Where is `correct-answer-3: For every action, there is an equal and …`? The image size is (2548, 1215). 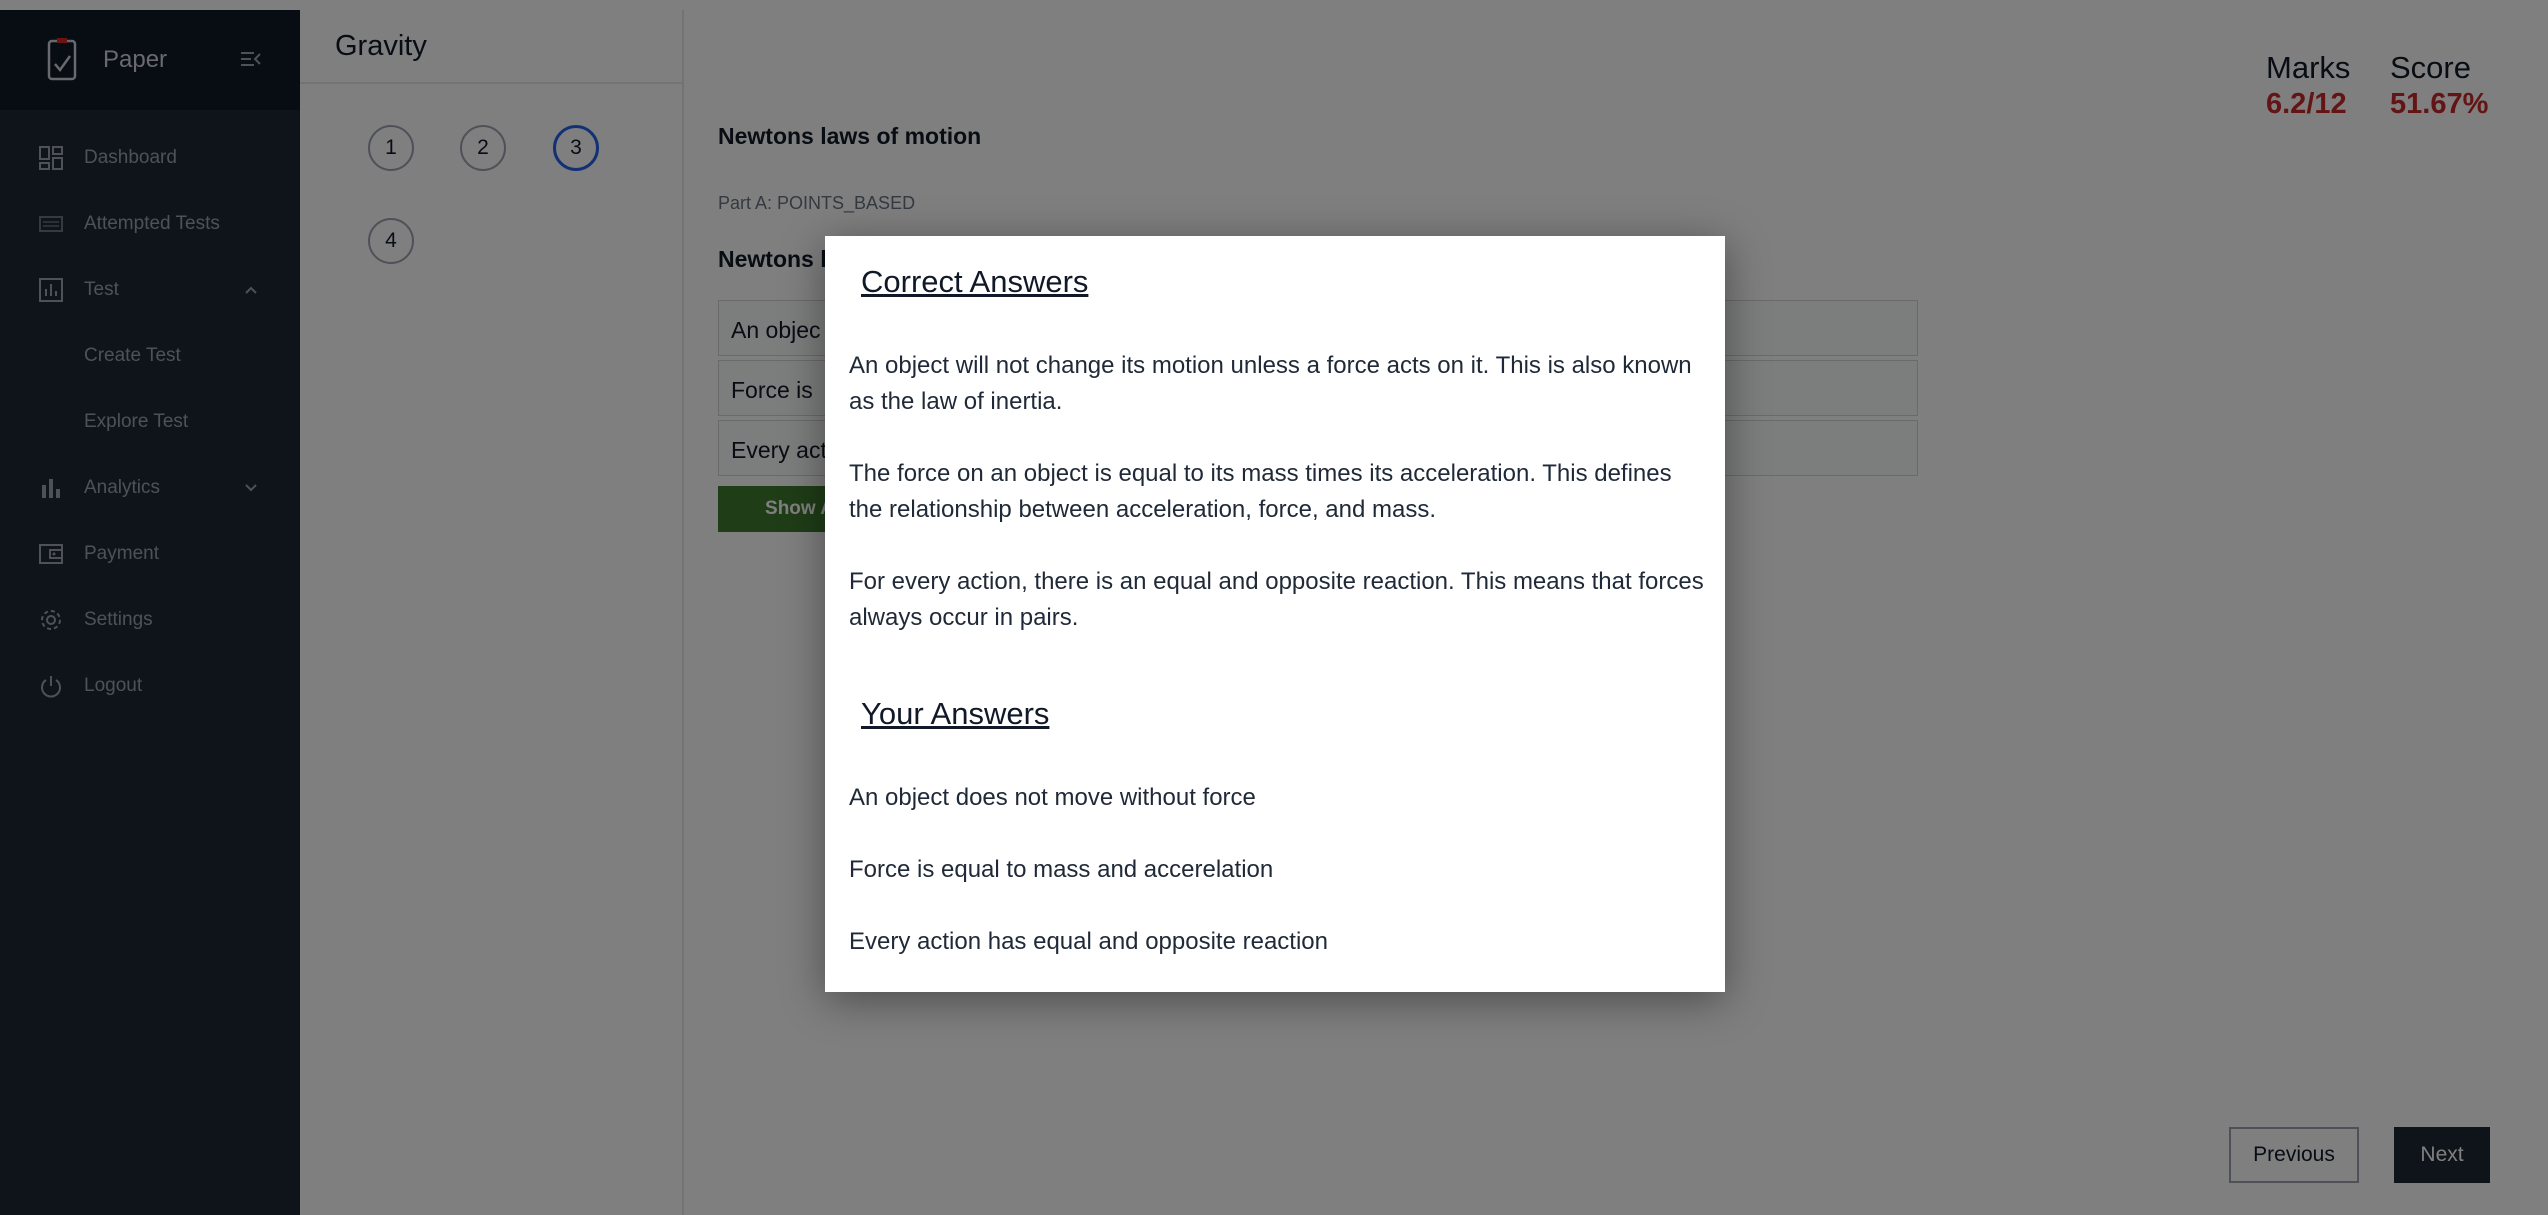
correct-answer-3: For every action, there is an equal and … is located at coordinates (1276, 599).